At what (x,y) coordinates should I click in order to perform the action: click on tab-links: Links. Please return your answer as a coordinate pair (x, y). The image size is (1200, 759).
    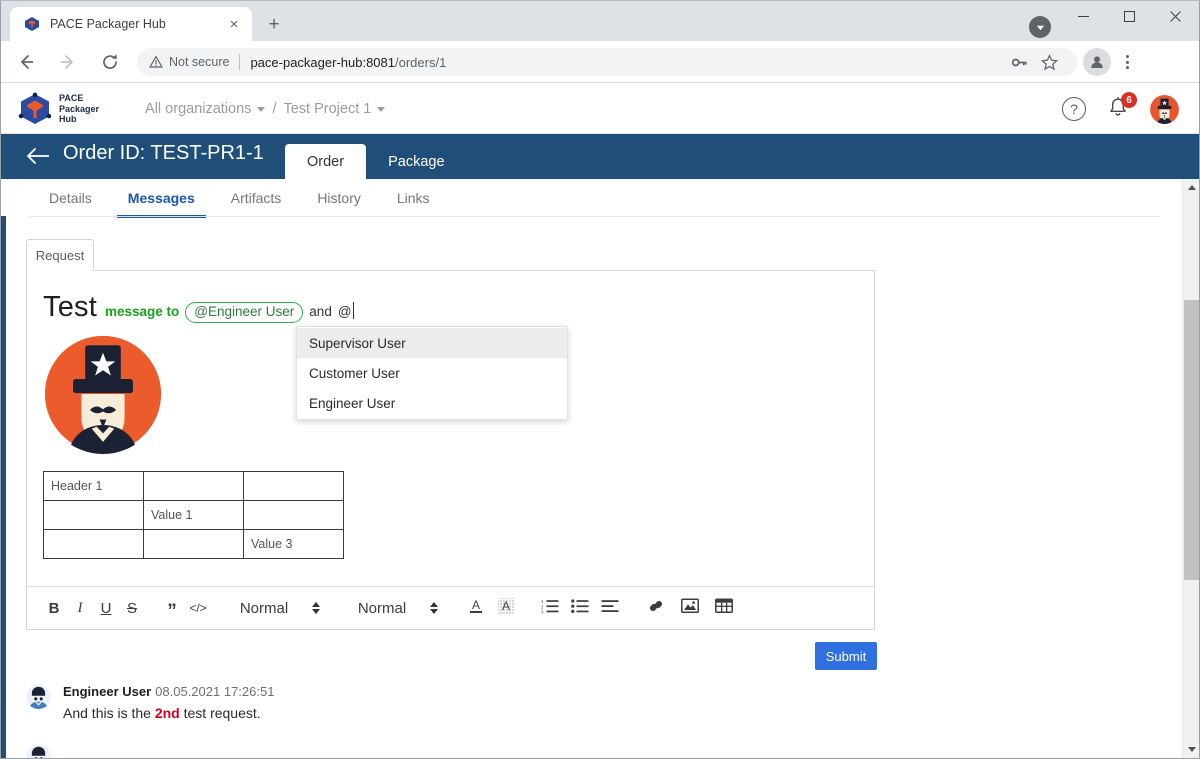
    Looking at the image, I should click on (413, 197).